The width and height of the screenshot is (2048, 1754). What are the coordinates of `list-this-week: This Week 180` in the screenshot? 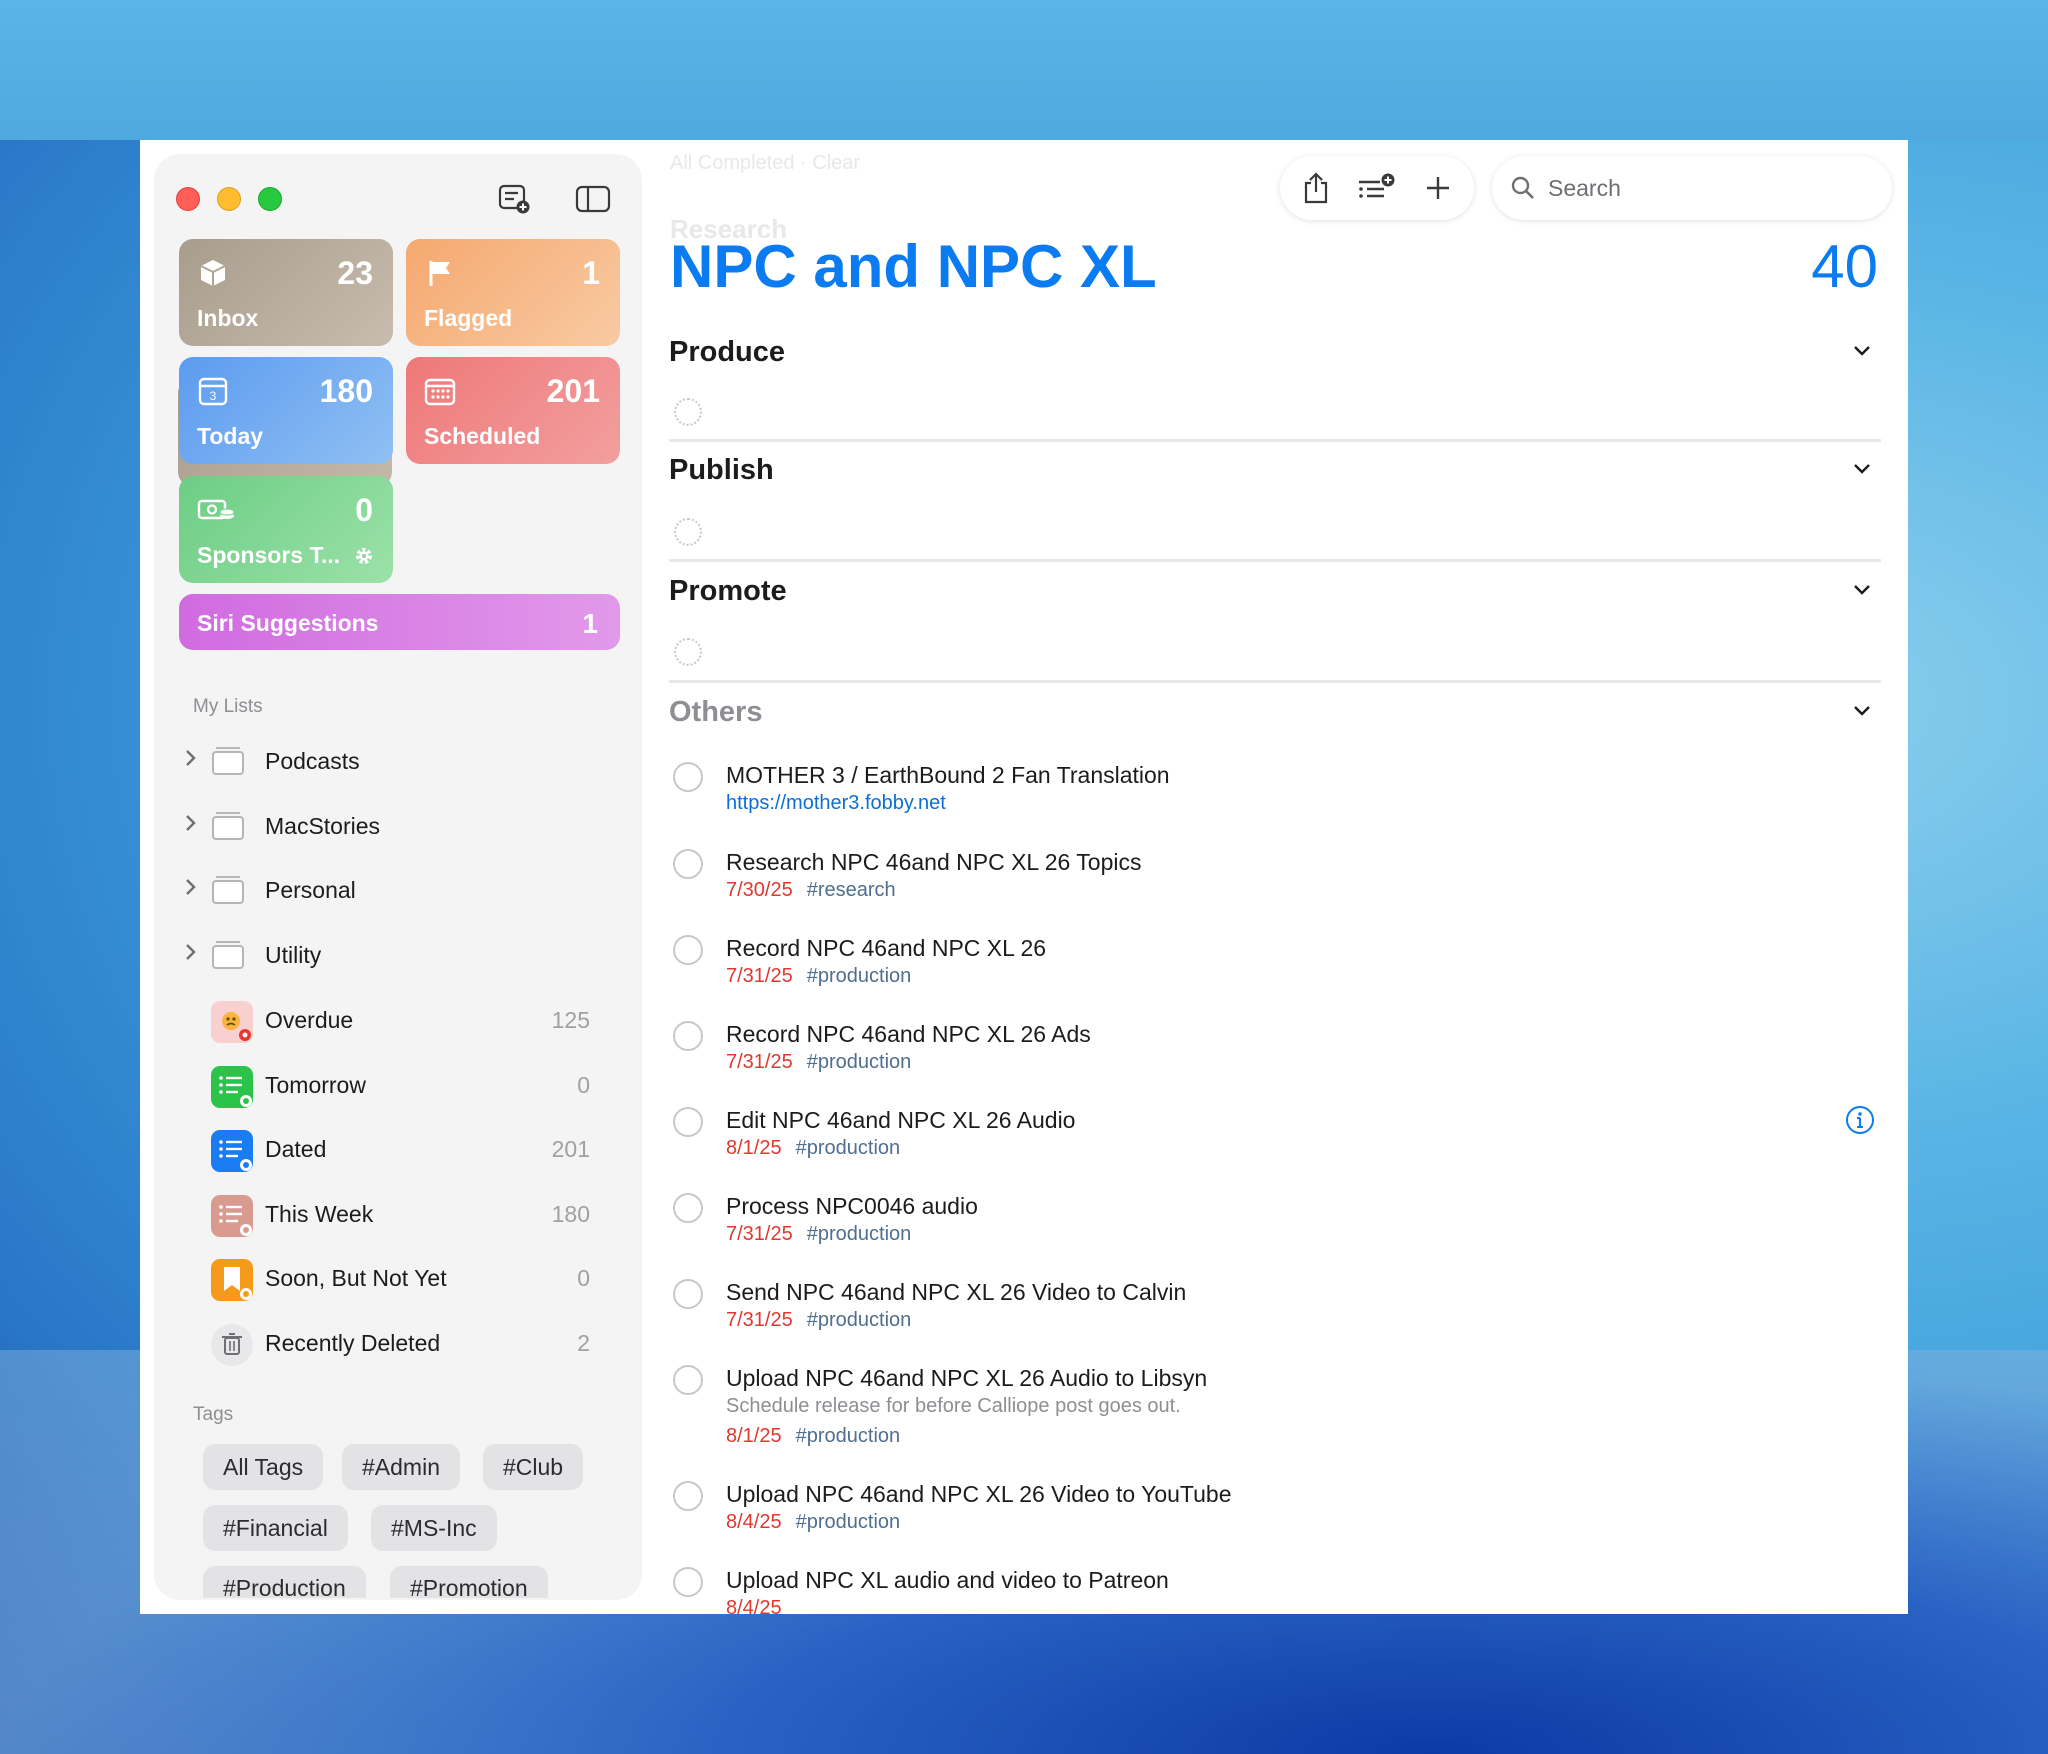 It's located at (399, 1213).